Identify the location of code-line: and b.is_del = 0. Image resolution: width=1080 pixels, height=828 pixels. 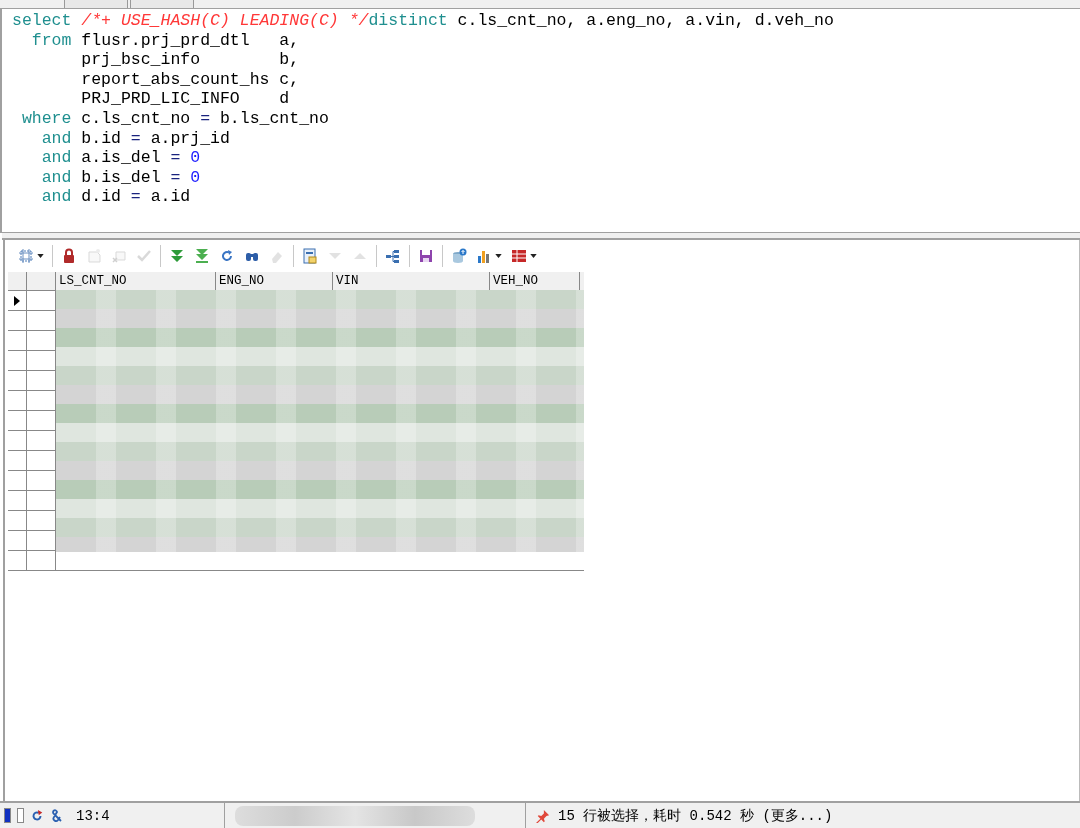
(120, 177).